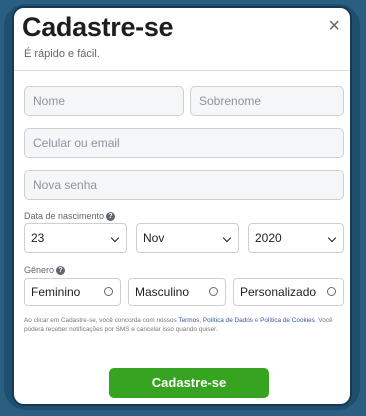 This screenshot has width=366, height=416. What do you see at coordinates (189, 383) in the screenshot?
I see `signup-button: Cadastre-se` at bounding box center [189, 383].